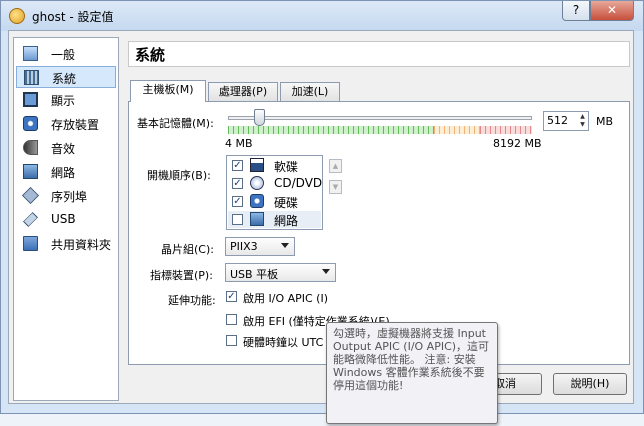  I want to click on memory-spinbox: 512 ▲ ▼, so click(566, 121).